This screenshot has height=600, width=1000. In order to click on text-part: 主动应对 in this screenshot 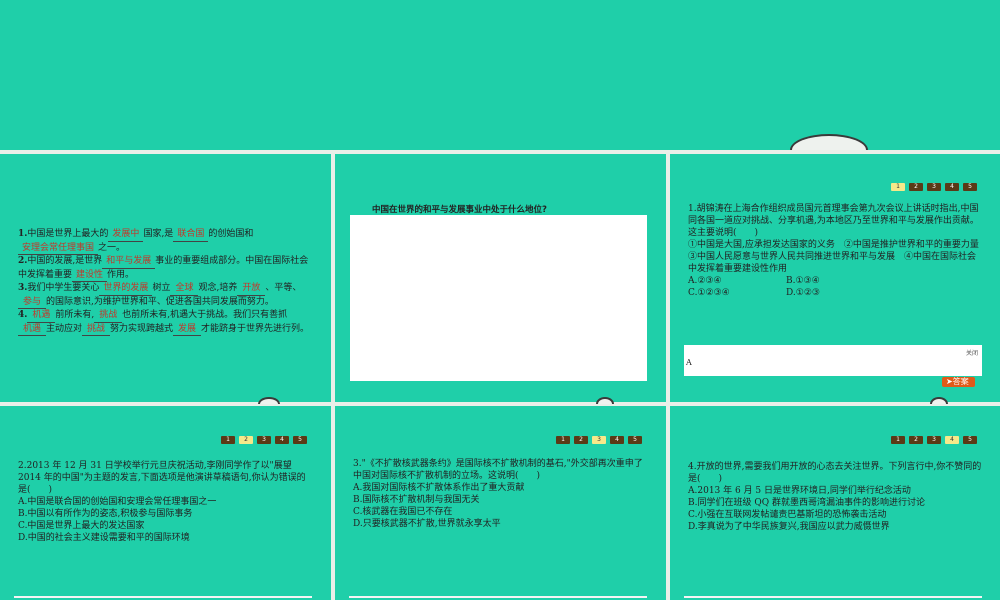, I will do `click(64, 328)`.